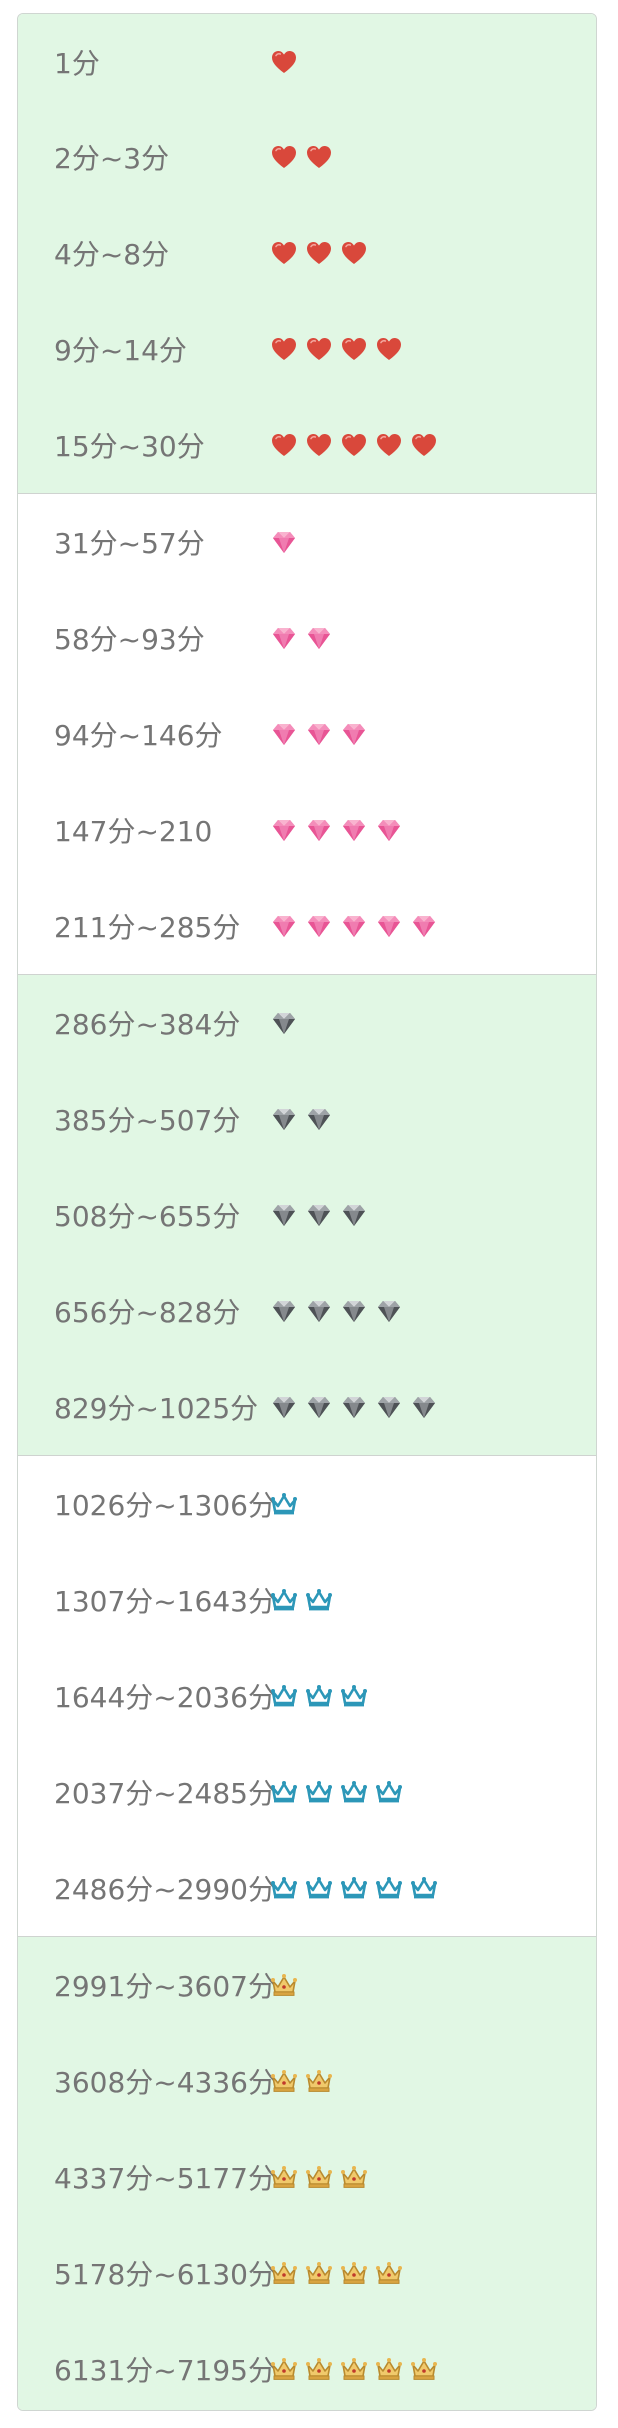 This screenshot has height=2428, width=618. I want to click on score-range-label: 94分~146分, so click(138, 735).